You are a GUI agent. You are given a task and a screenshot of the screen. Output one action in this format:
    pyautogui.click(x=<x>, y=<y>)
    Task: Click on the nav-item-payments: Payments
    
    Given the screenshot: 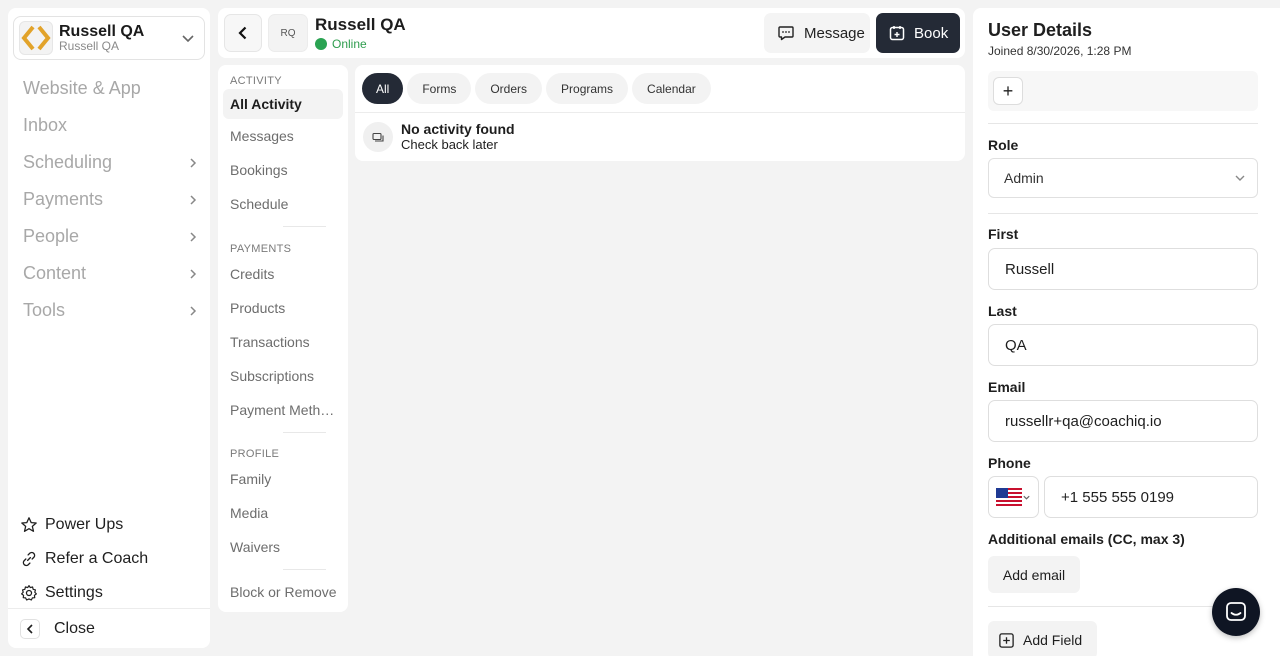 What is the action you would take?
    pyautogui.click(x=109, y=199)
    